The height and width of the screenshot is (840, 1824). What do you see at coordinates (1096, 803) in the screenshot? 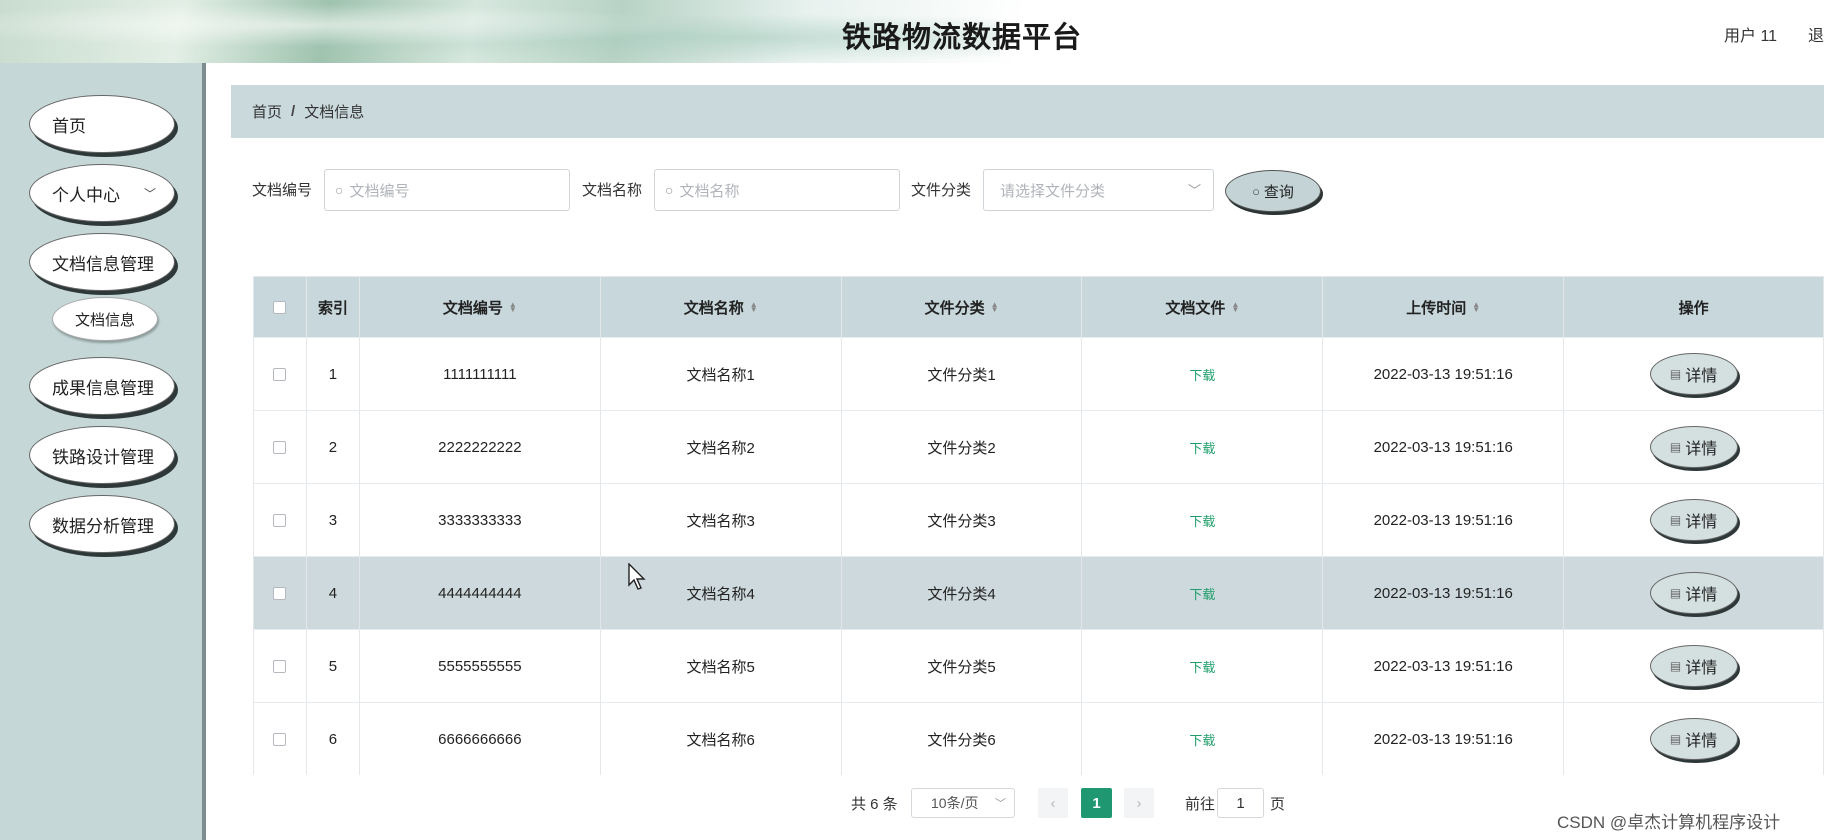
I see `page-number-1: 1` at bounding box center [1096, 803].